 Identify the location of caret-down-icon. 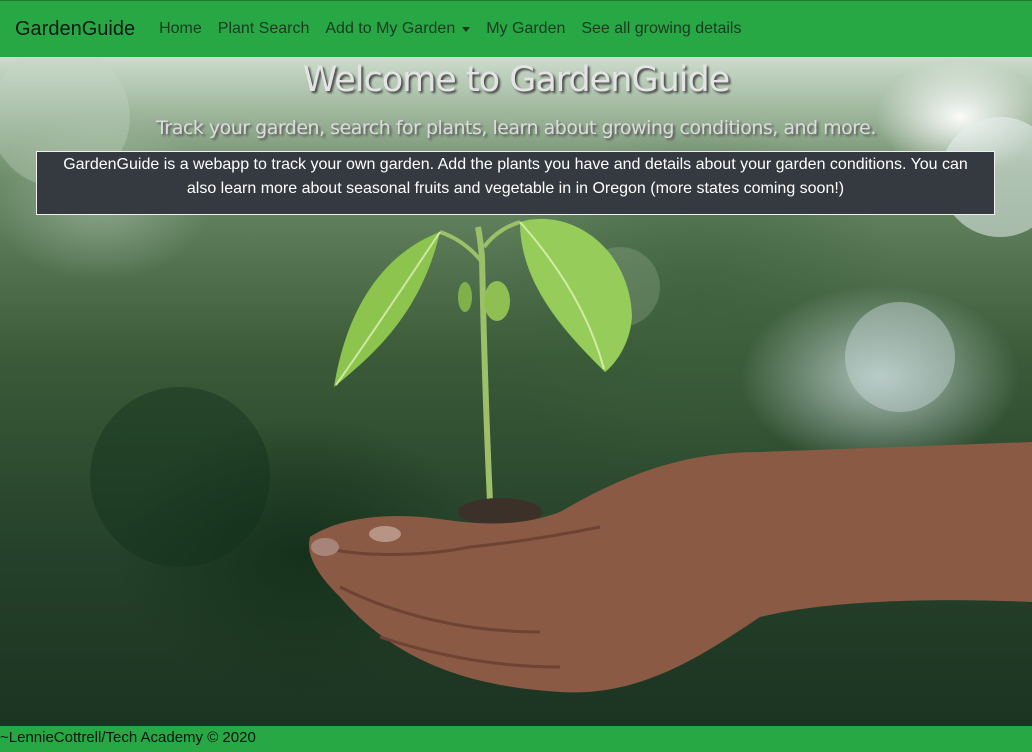
(466, 29).